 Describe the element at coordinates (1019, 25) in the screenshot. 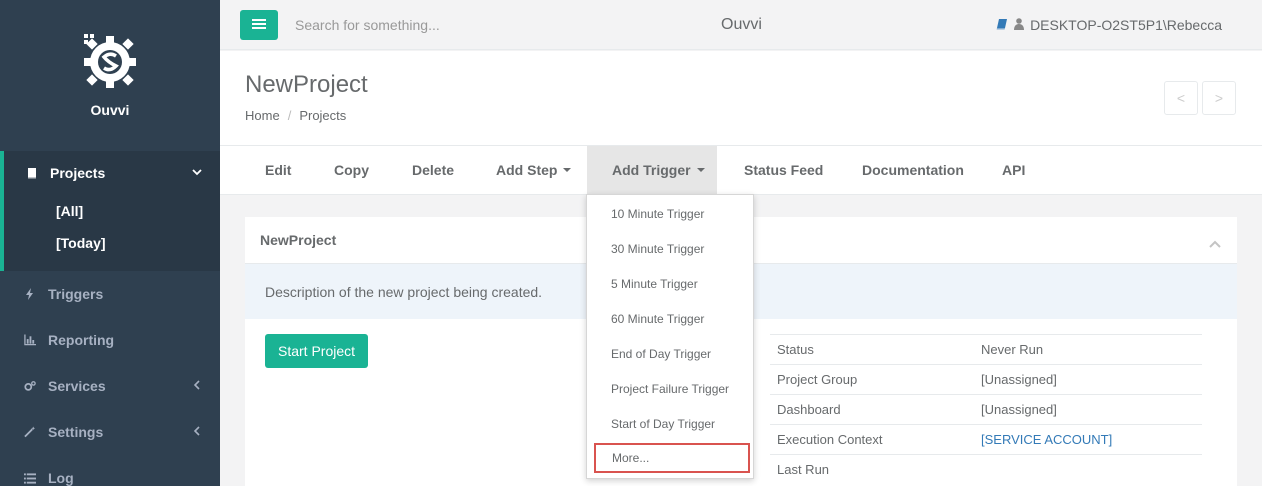

I see `user-icon` at that location.